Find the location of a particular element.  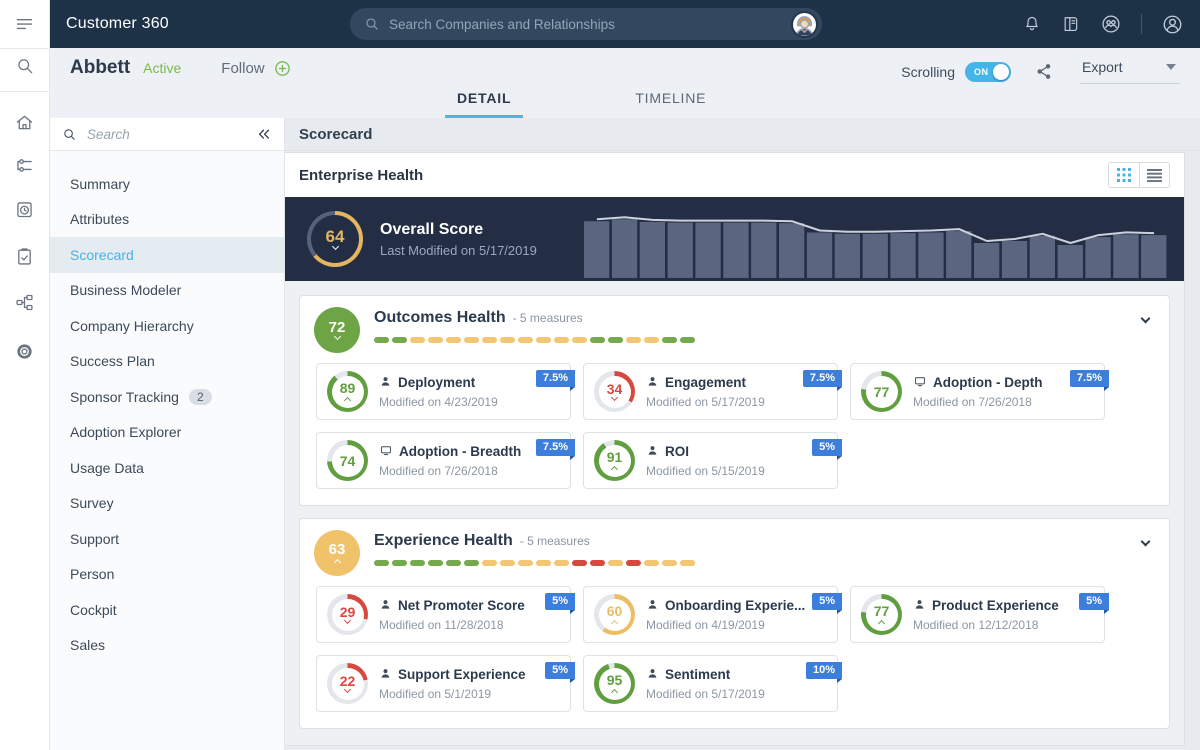

measure-title: Engagement is located at coordinates (706, 382).